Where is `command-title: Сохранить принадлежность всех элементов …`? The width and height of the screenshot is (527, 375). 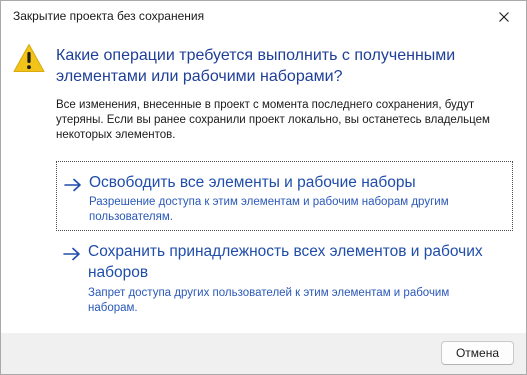
command-title: Сохранить принадлежность всех элементов … is located at coordinates (285, 262).